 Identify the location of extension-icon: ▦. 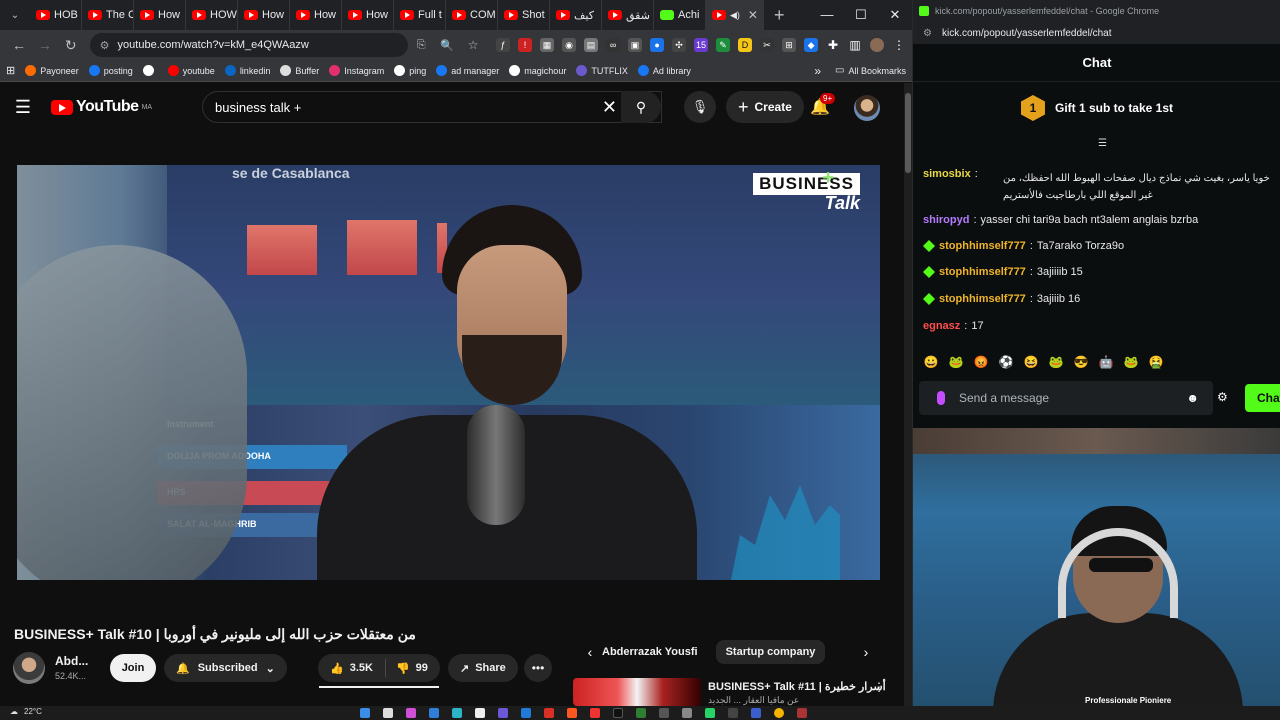
(547, 45).